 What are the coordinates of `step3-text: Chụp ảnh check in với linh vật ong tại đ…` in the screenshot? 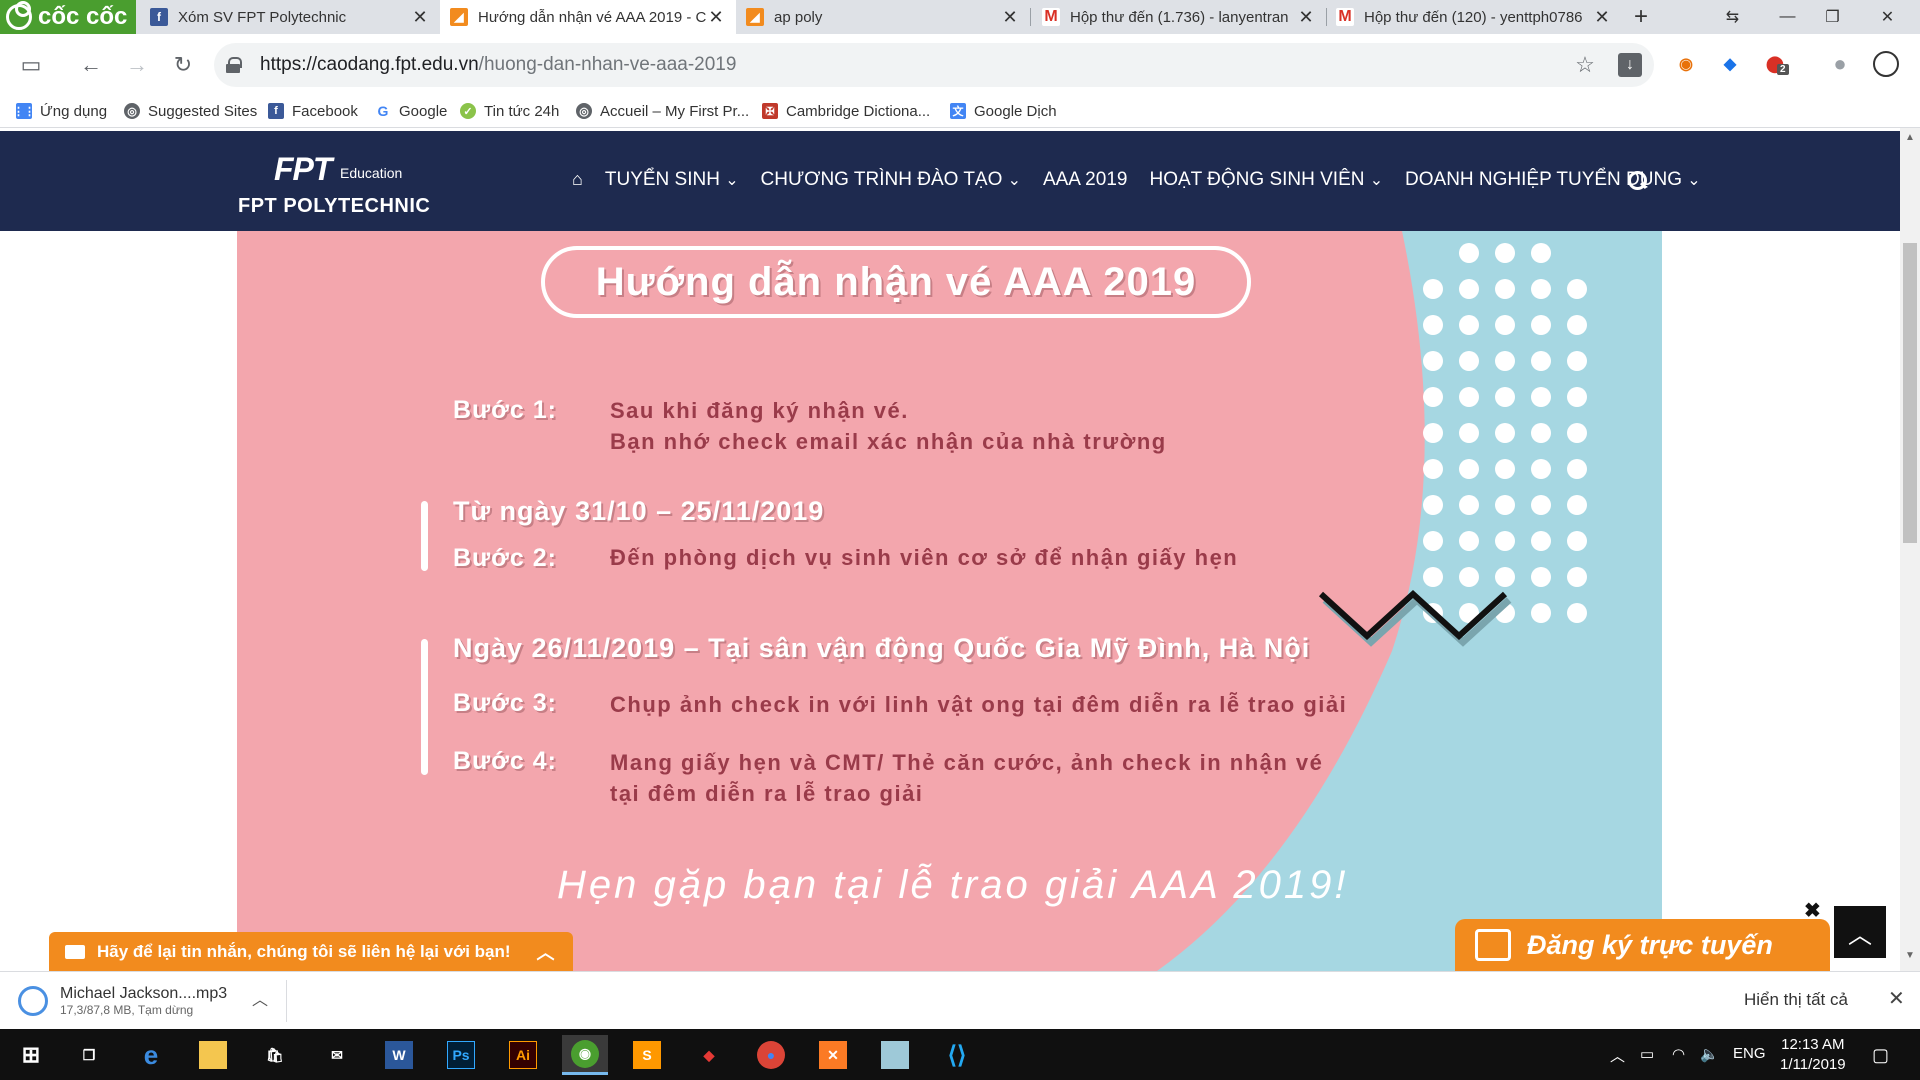 It's located at (979, 704).